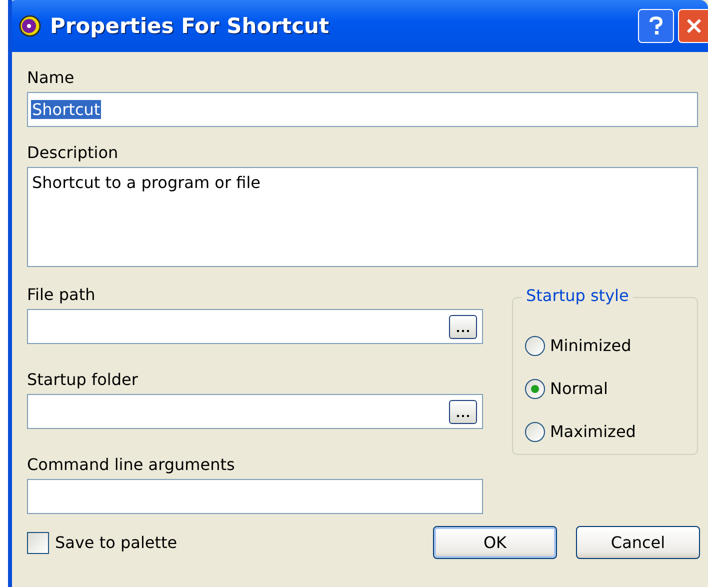 The height and width of the screenshot is (587, 708). I want to click on field-label: Command line arguments, so click(131, 465).